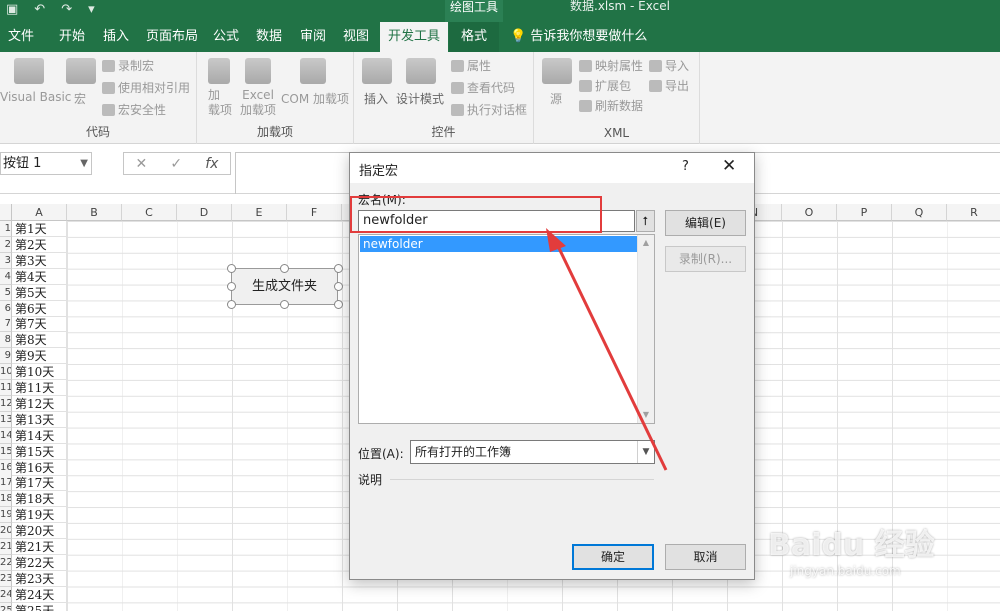 This screenshot has height=611, width=1000. What do you see at coordinates (845, 571) in the screenshot?
I see `watermark-url: jingyan.baidu.com` at bounding box center [845, 571].